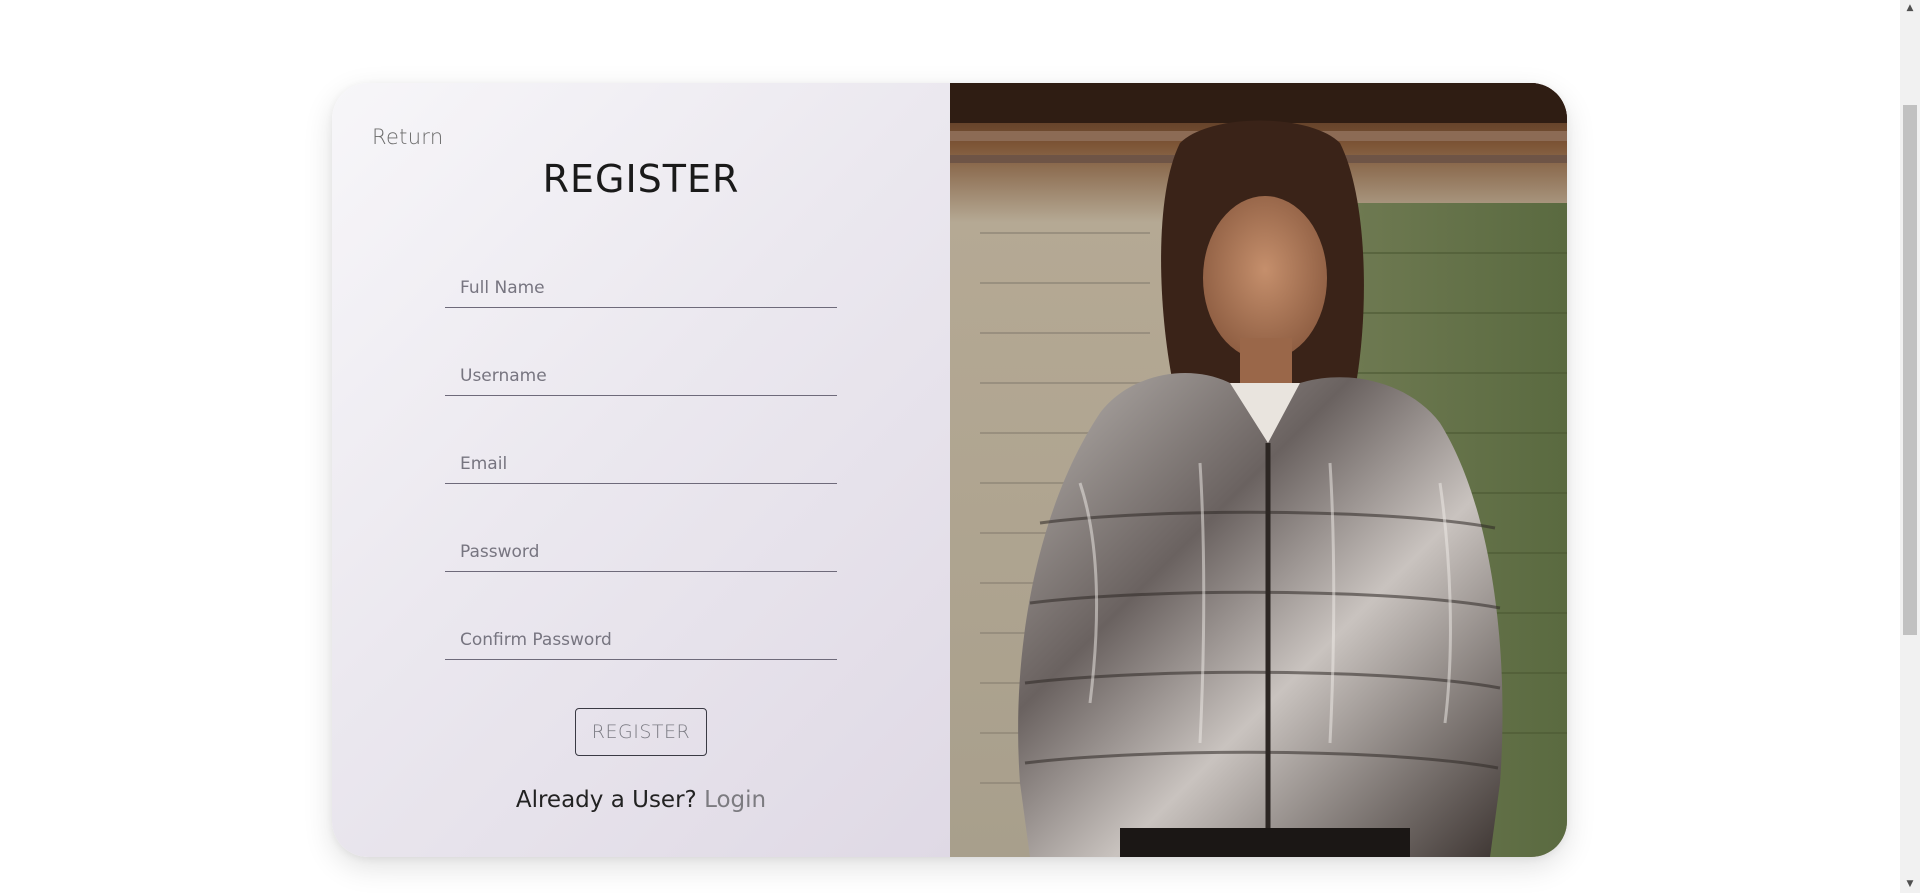 The image size is (1920, 893). What do you see at coordinates (641, 282) in the screenshot?
I see `full-name-input` at bounding box center [641, 282].